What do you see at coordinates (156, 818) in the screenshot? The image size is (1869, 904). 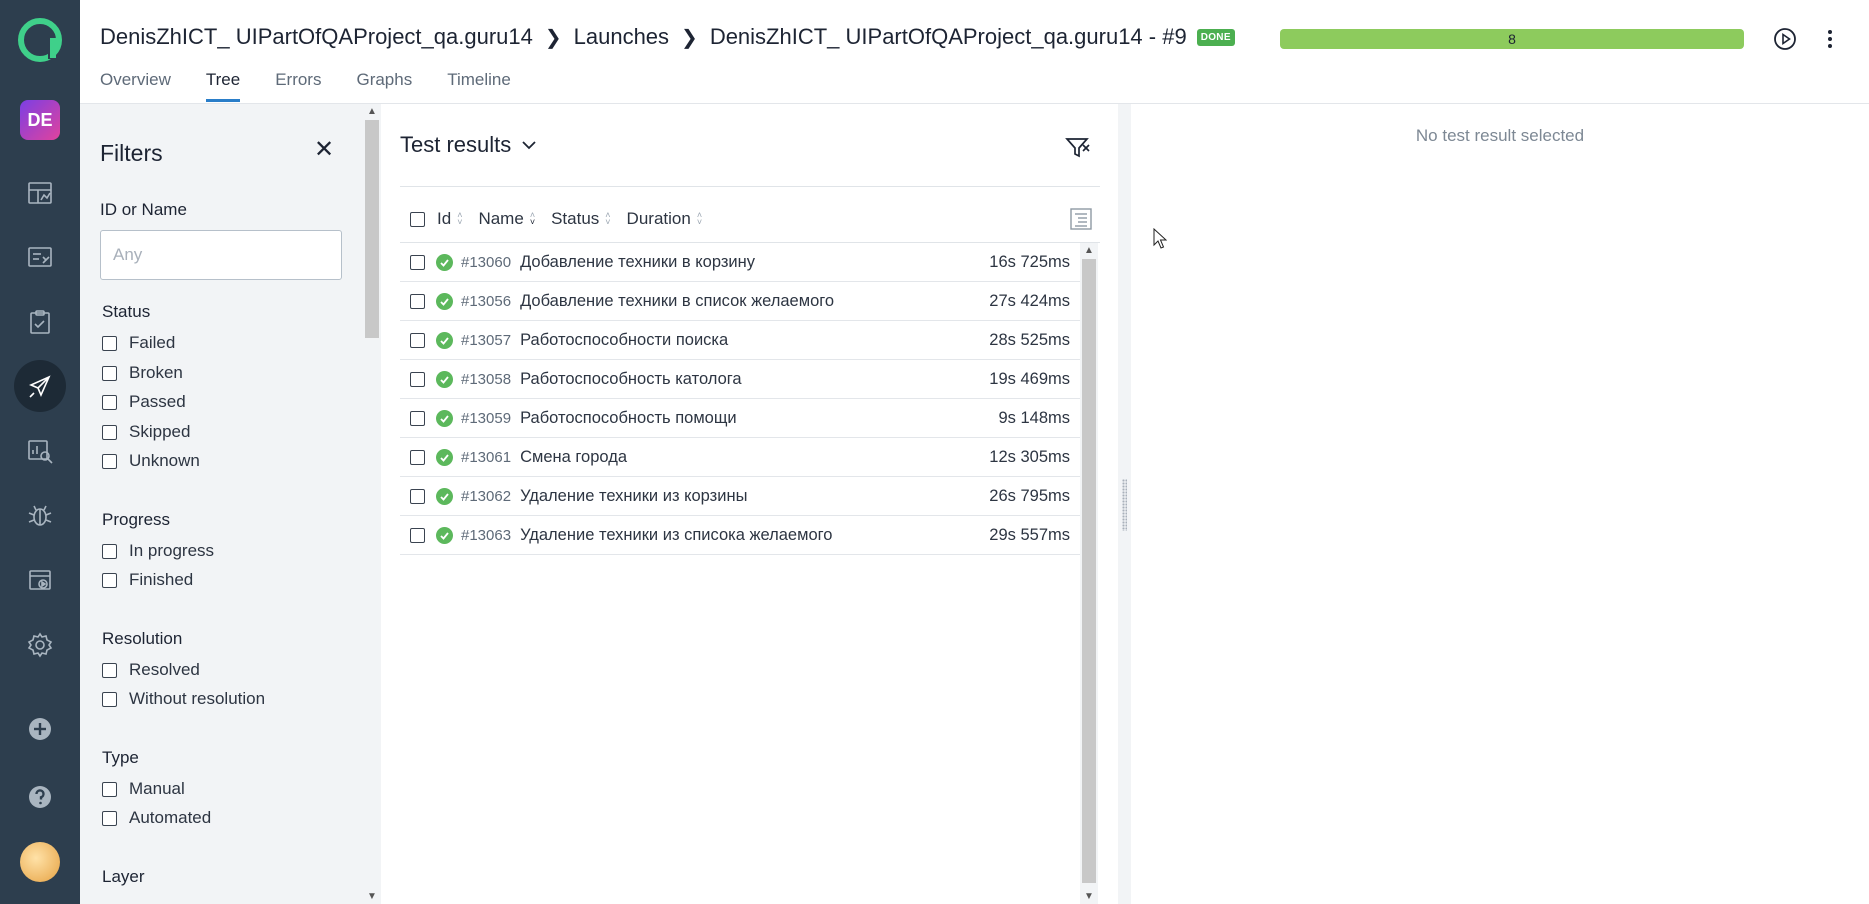 I see `filter-type-automated: Automated` at bounding box center [156, 818].